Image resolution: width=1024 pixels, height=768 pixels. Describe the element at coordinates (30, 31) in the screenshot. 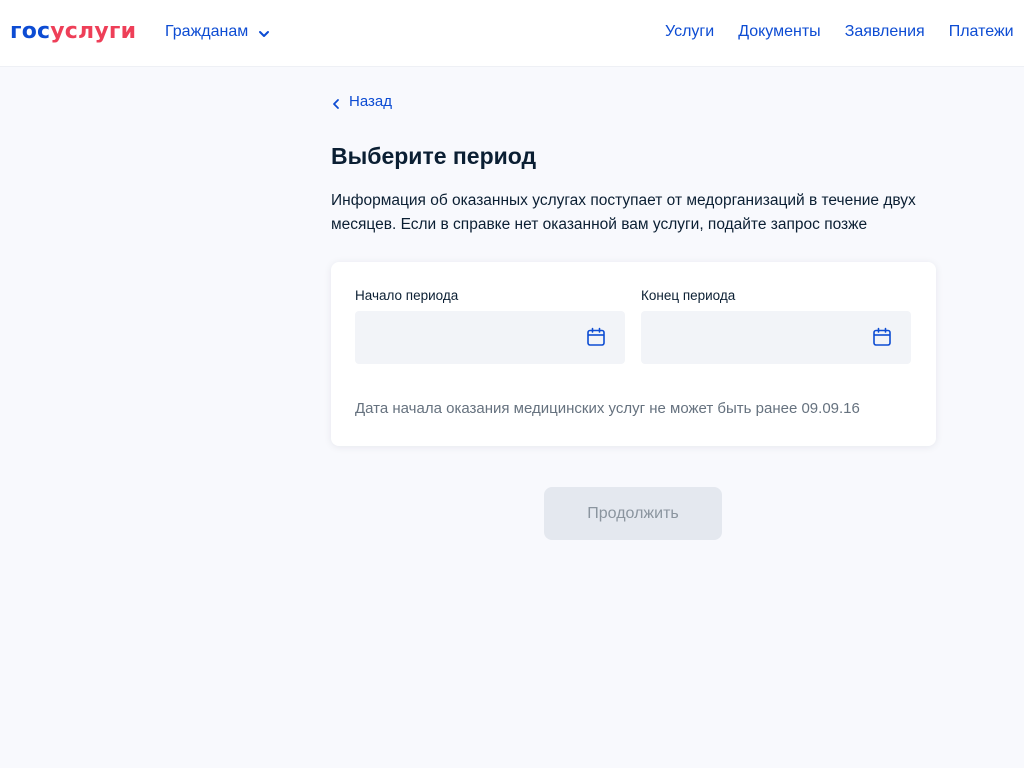

I see `logo-part-gos: гос` at that location.